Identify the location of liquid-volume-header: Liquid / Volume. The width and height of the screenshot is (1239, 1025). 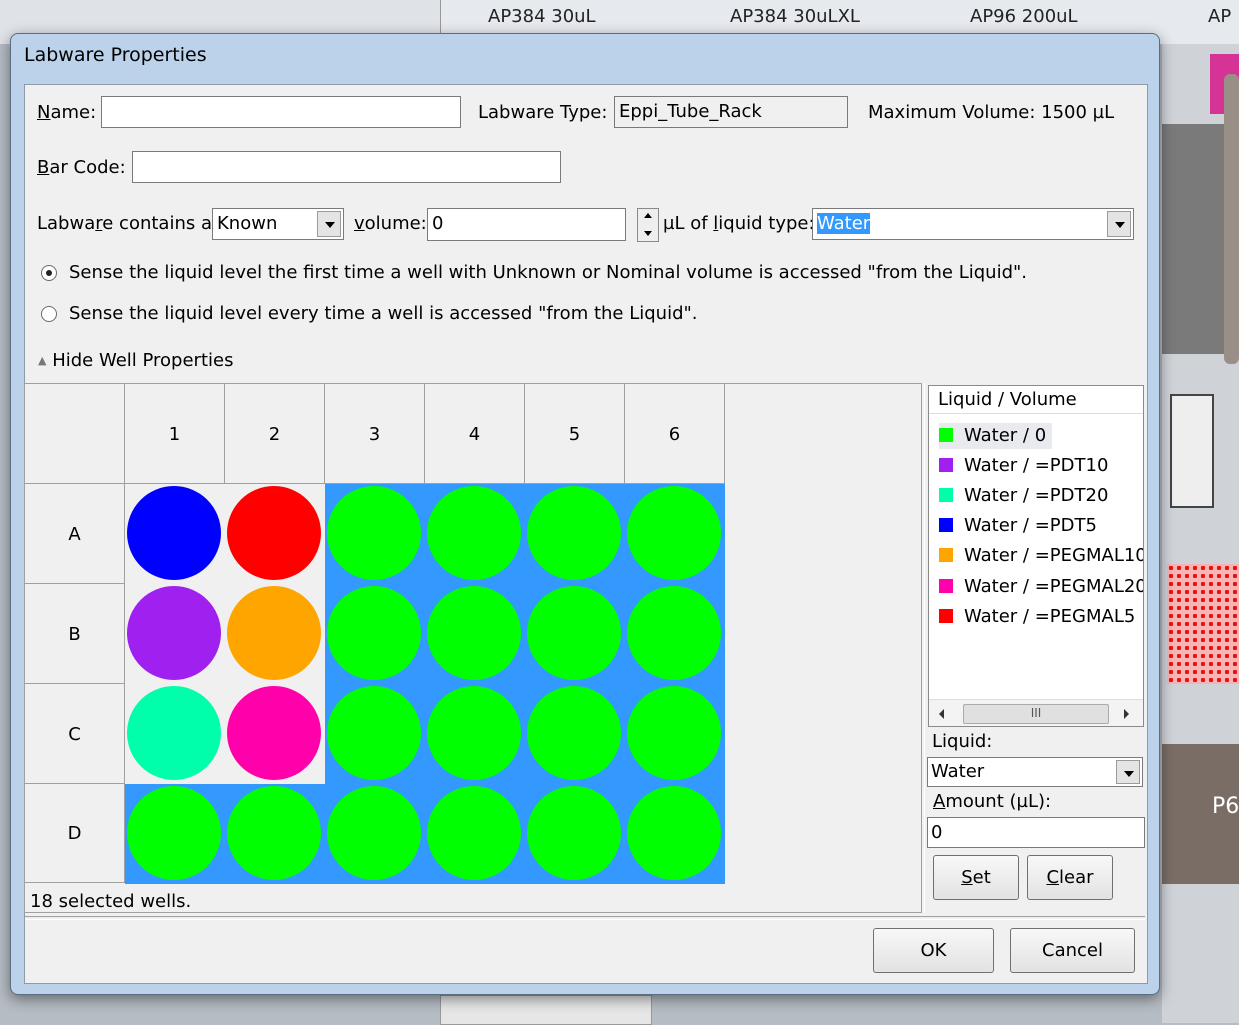
(1036, 400).